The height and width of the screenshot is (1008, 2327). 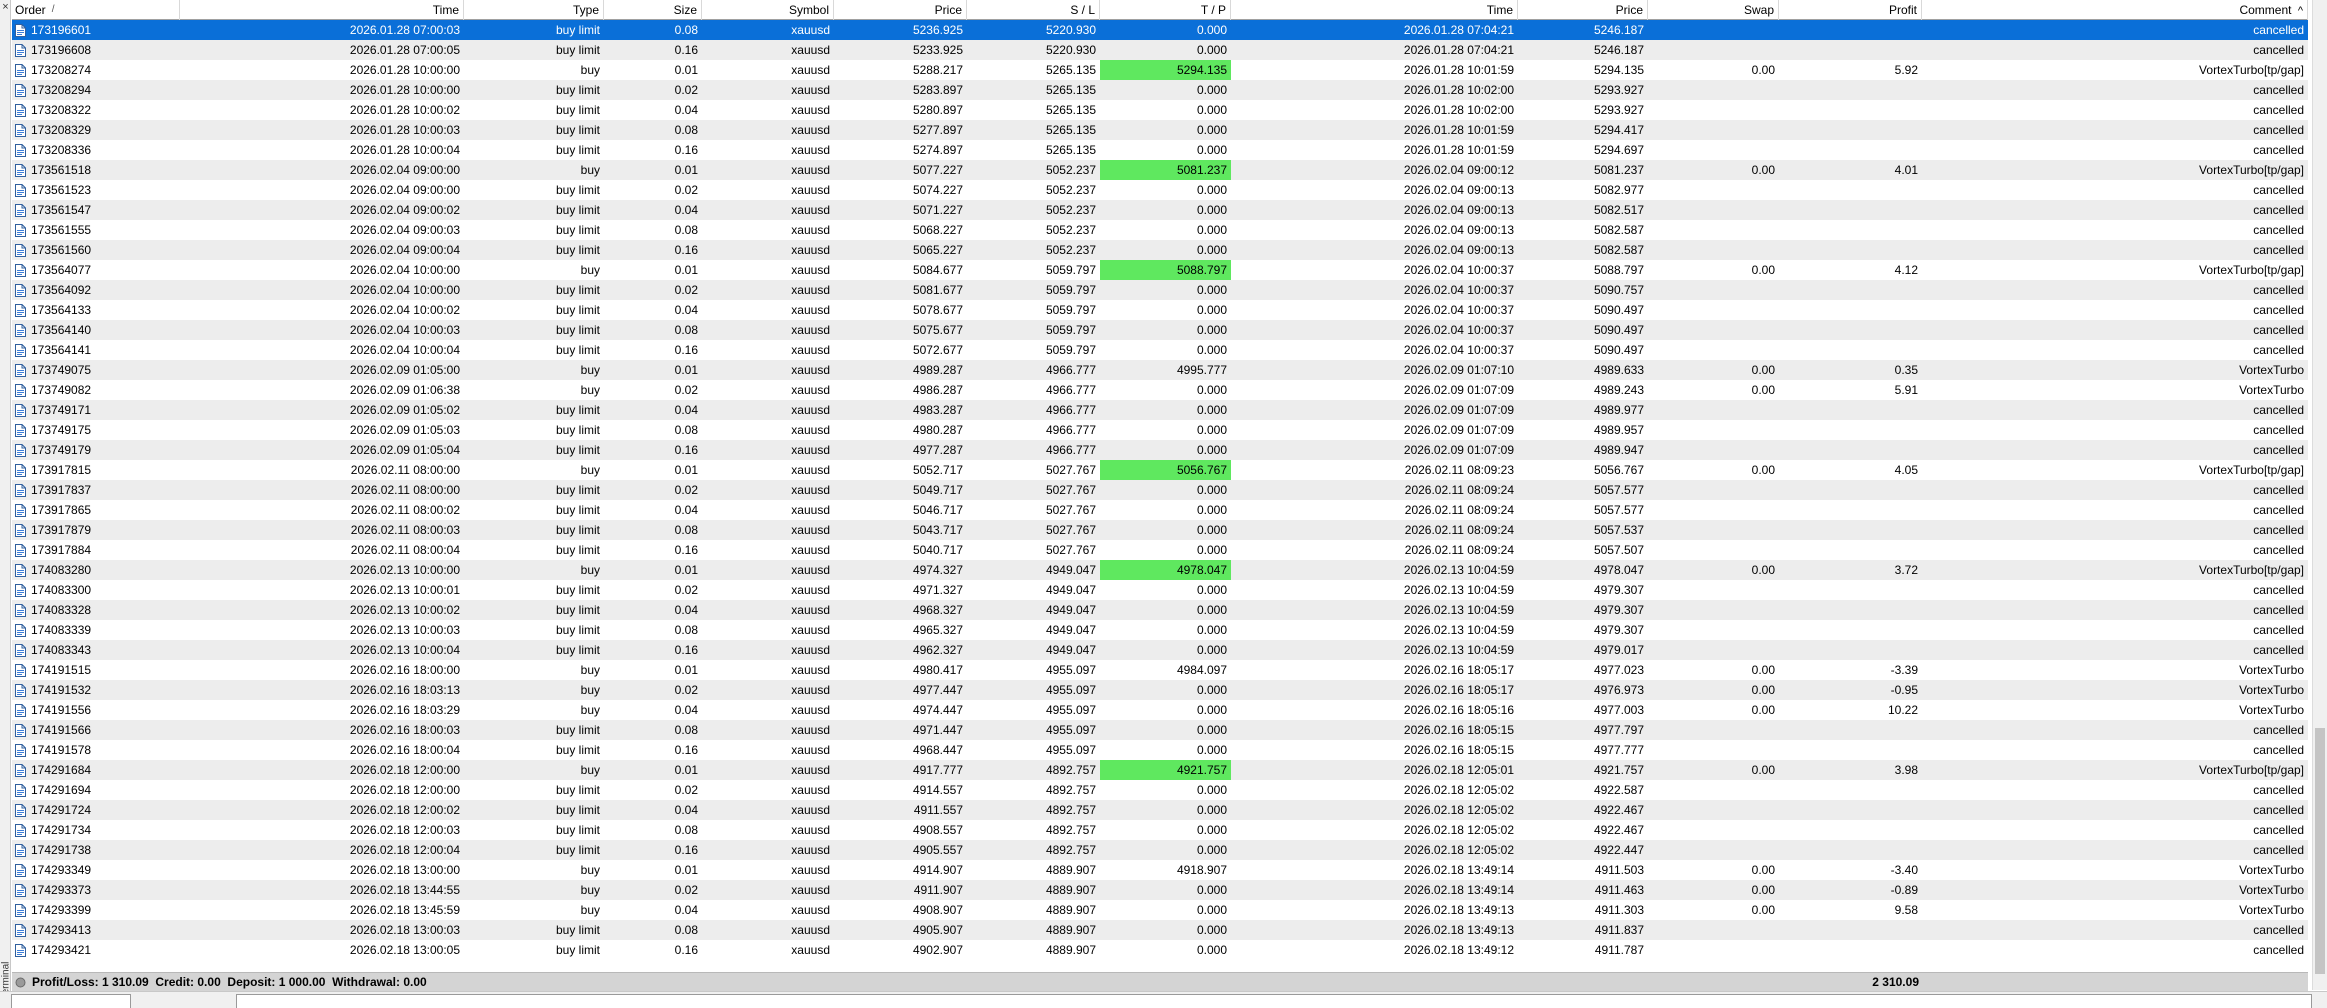 I want to click on column-header-price: Price, so click(x=900, y=10).